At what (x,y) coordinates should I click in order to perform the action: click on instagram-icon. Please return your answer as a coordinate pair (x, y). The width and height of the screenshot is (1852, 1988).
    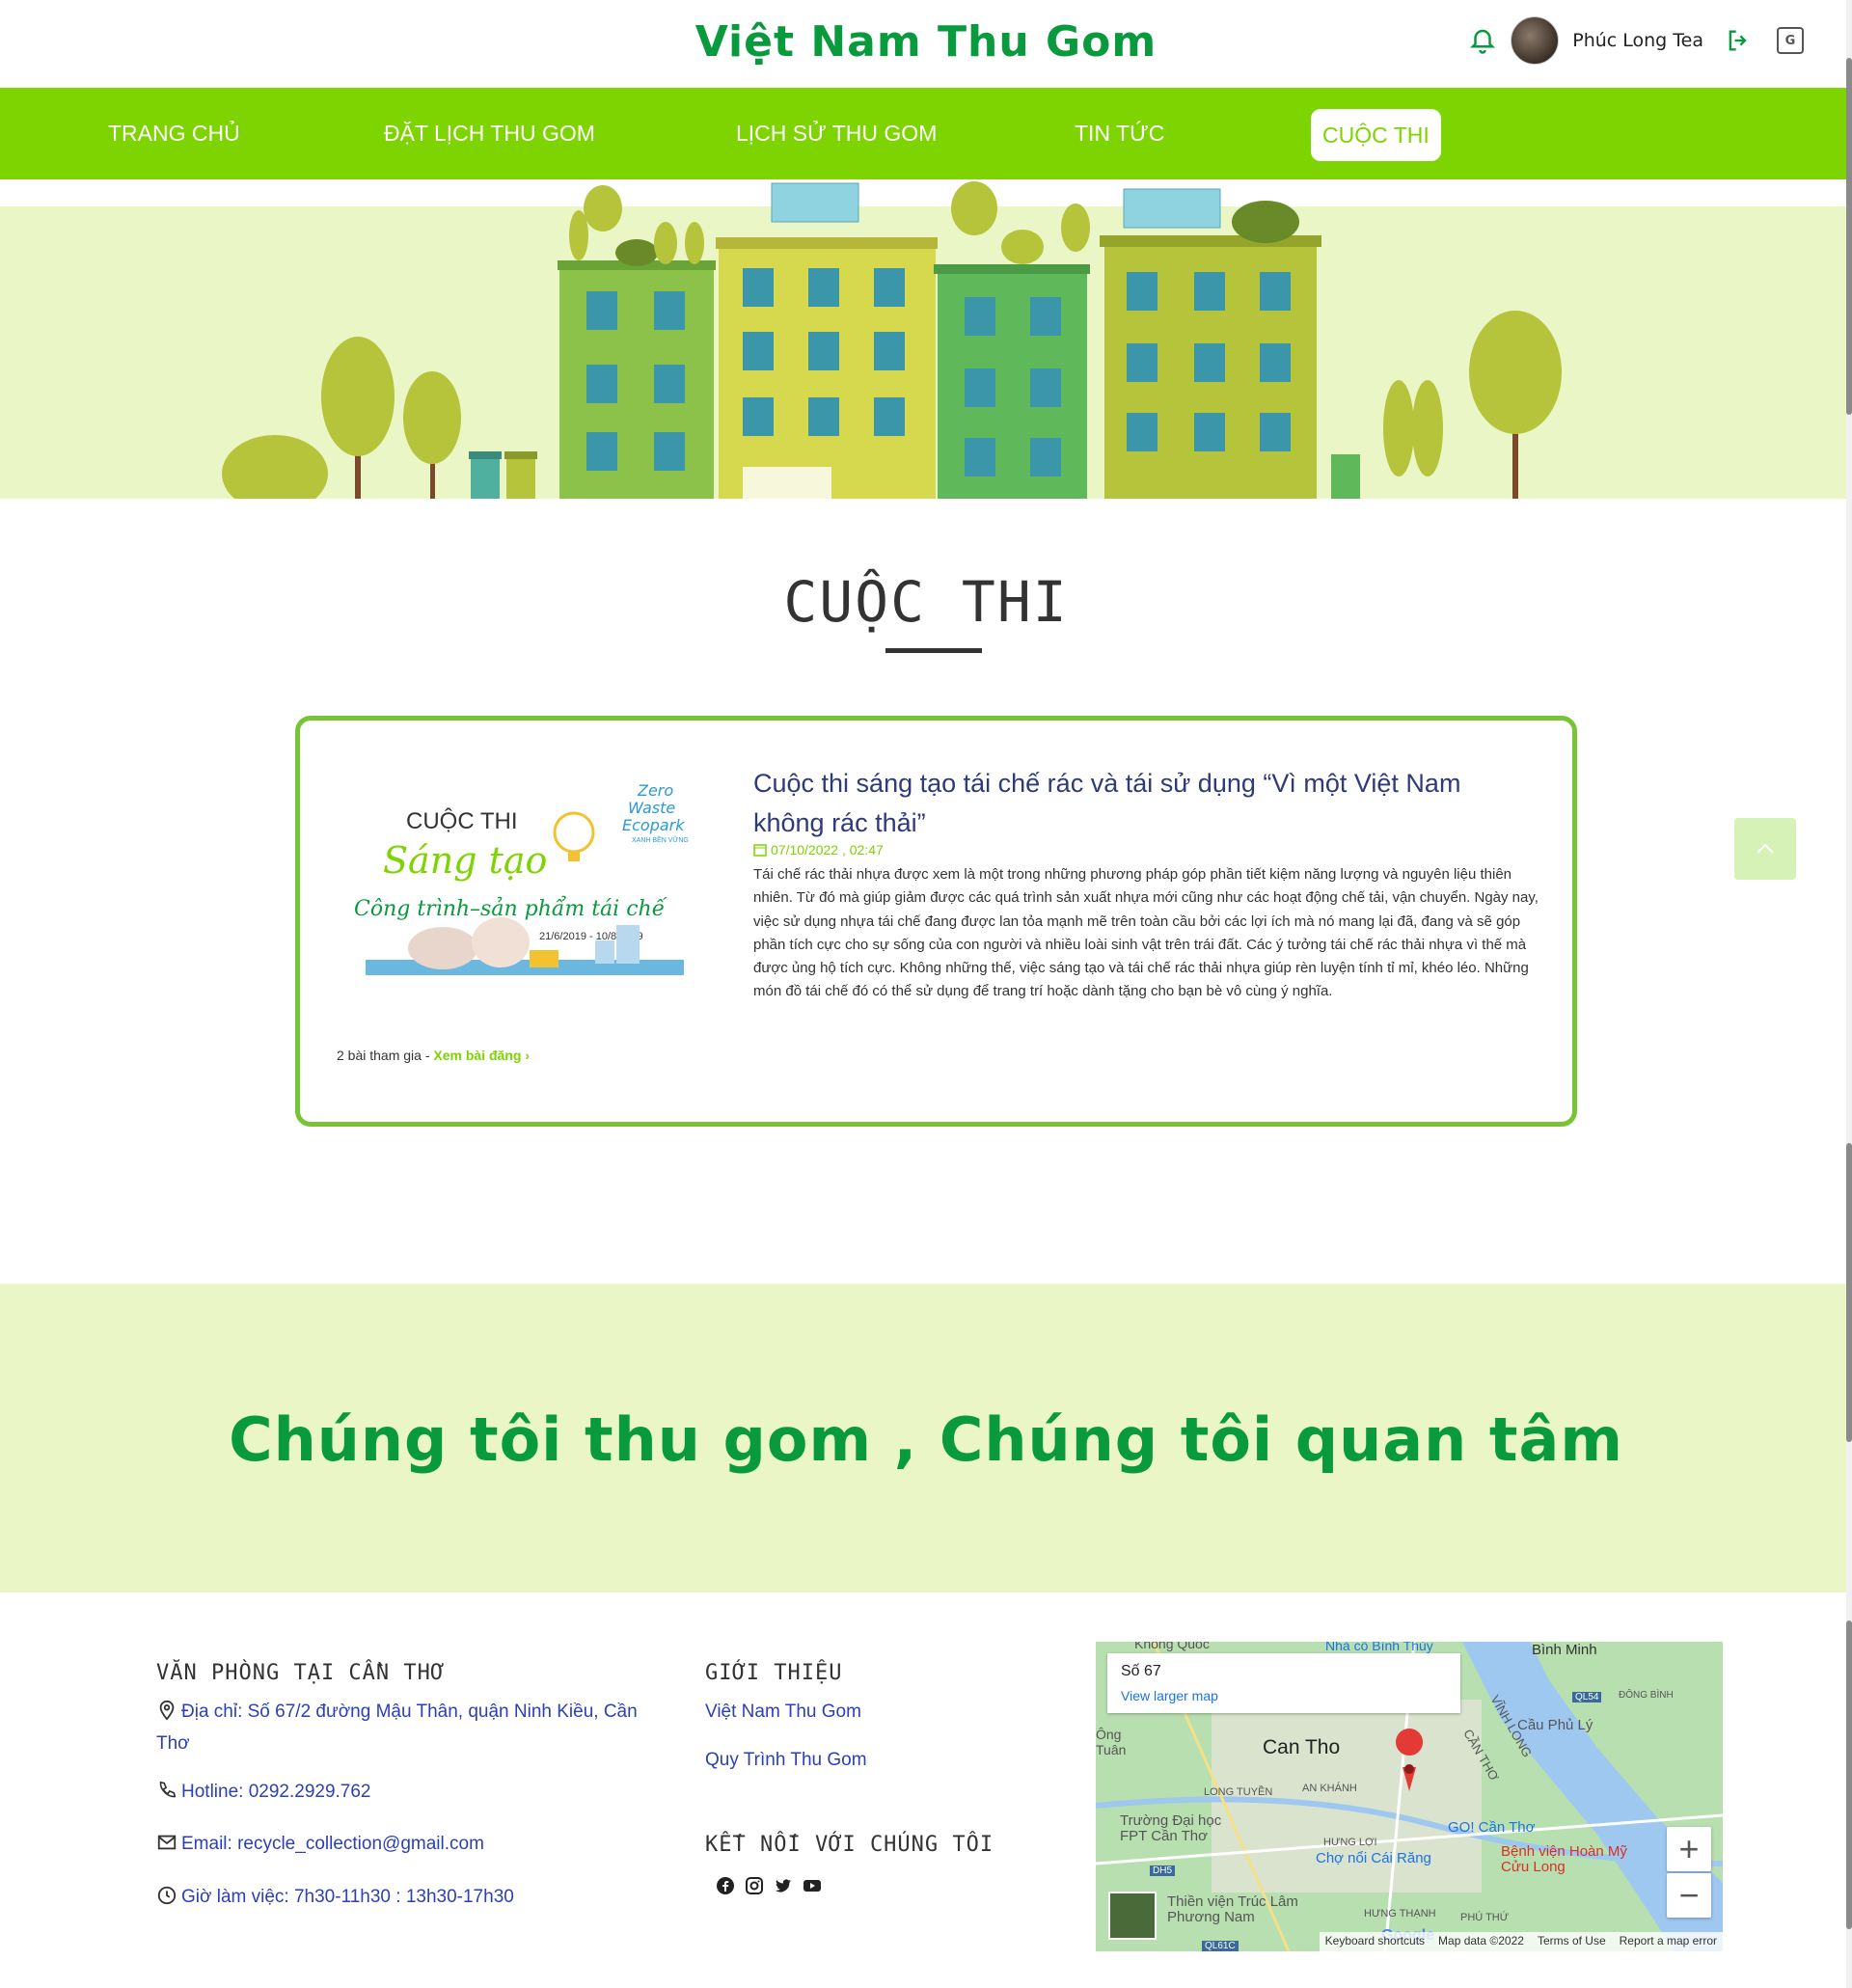
    Looking at the image, I should click on (755, 1885).